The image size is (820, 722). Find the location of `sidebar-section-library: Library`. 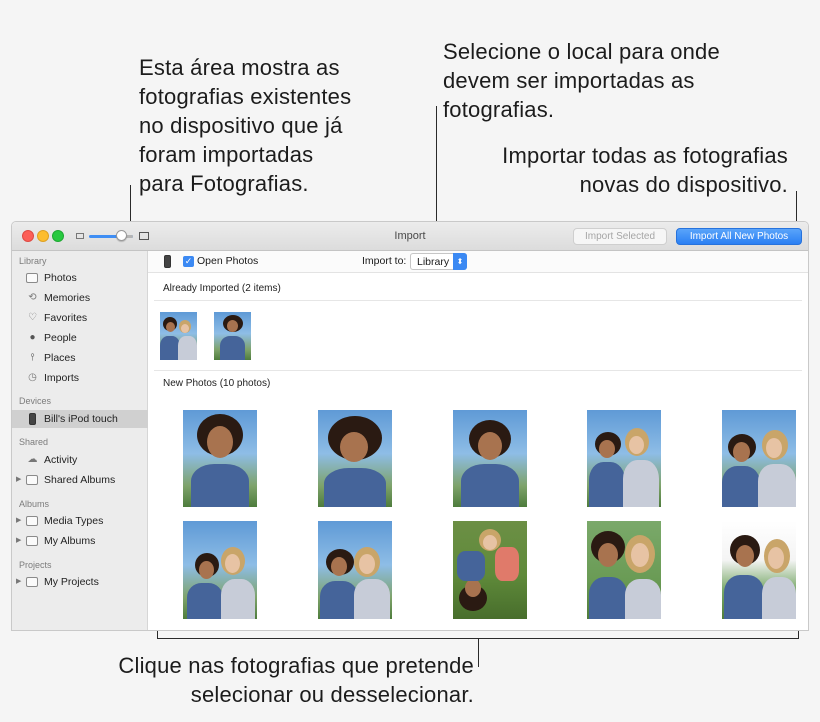

sidebar-section-library: Library is located at coordinates (33, 261).